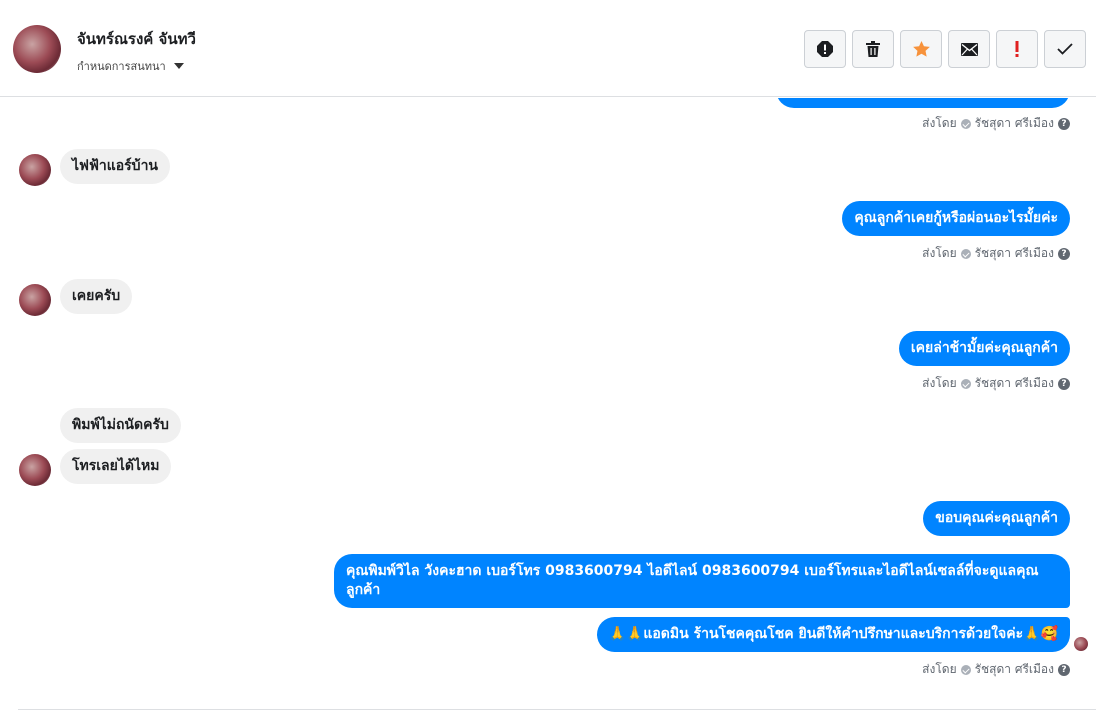 The image size is (1096, 713). I want to click on done-button, so click(1065, 49).